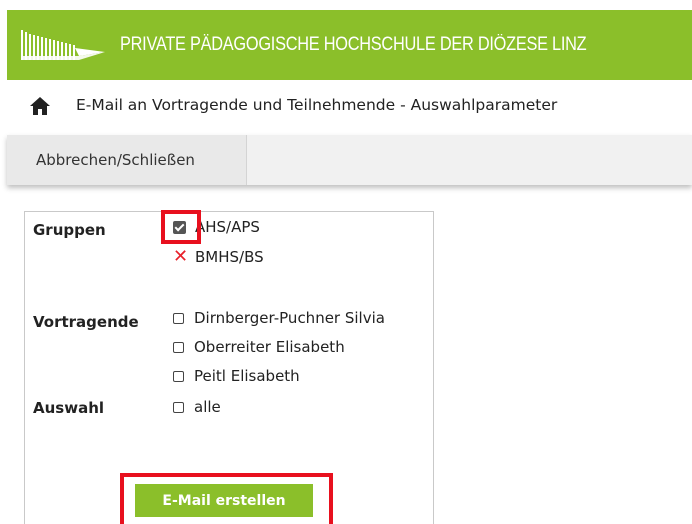  What do you see at coordinates (127, 160) in the screenshot?
I see `cancel-close-button: Abbrechen/Schließen` at bounding box center [127, 160].